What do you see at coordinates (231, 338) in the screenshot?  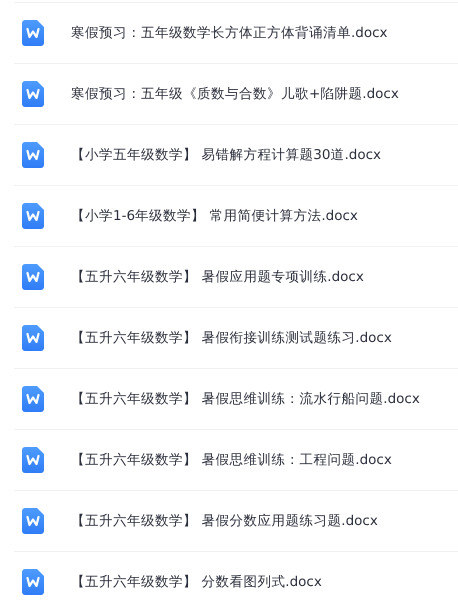 I see `file-name: 【五升六年级数学】 暑假衔接训练测试题练习.docx` at bounding box center [231, 338].